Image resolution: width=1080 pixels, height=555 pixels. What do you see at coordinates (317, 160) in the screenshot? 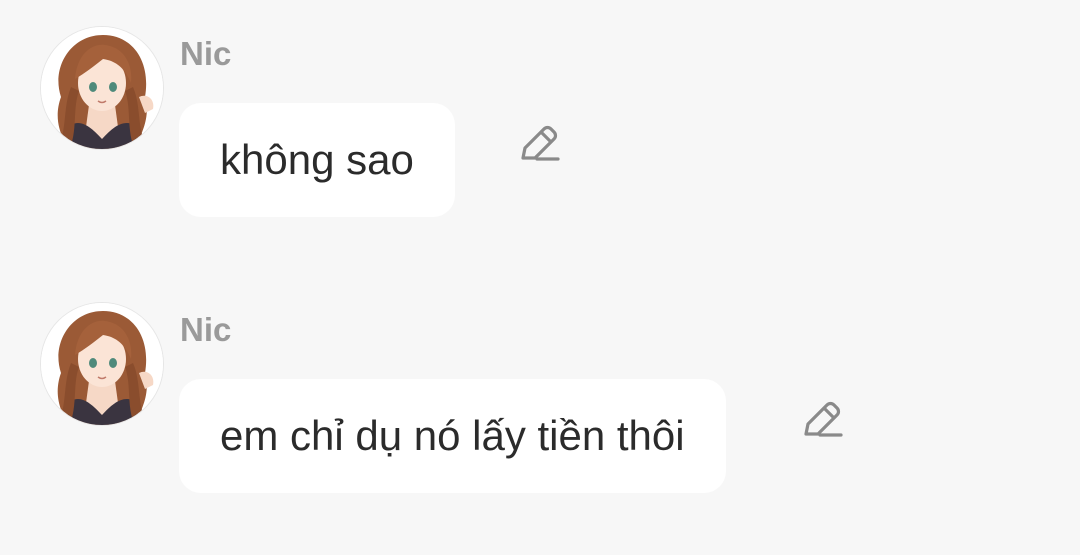
I see `message-bubble: không sao` at bounding box center [317, 160].